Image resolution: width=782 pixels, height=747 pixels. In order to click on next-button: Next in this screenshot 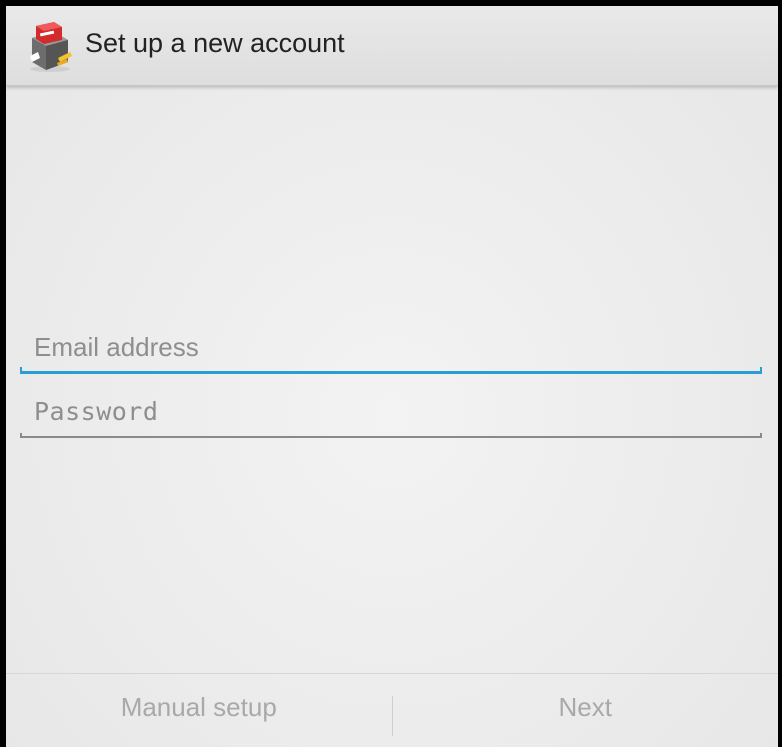, I will do `click(586, 710)`.